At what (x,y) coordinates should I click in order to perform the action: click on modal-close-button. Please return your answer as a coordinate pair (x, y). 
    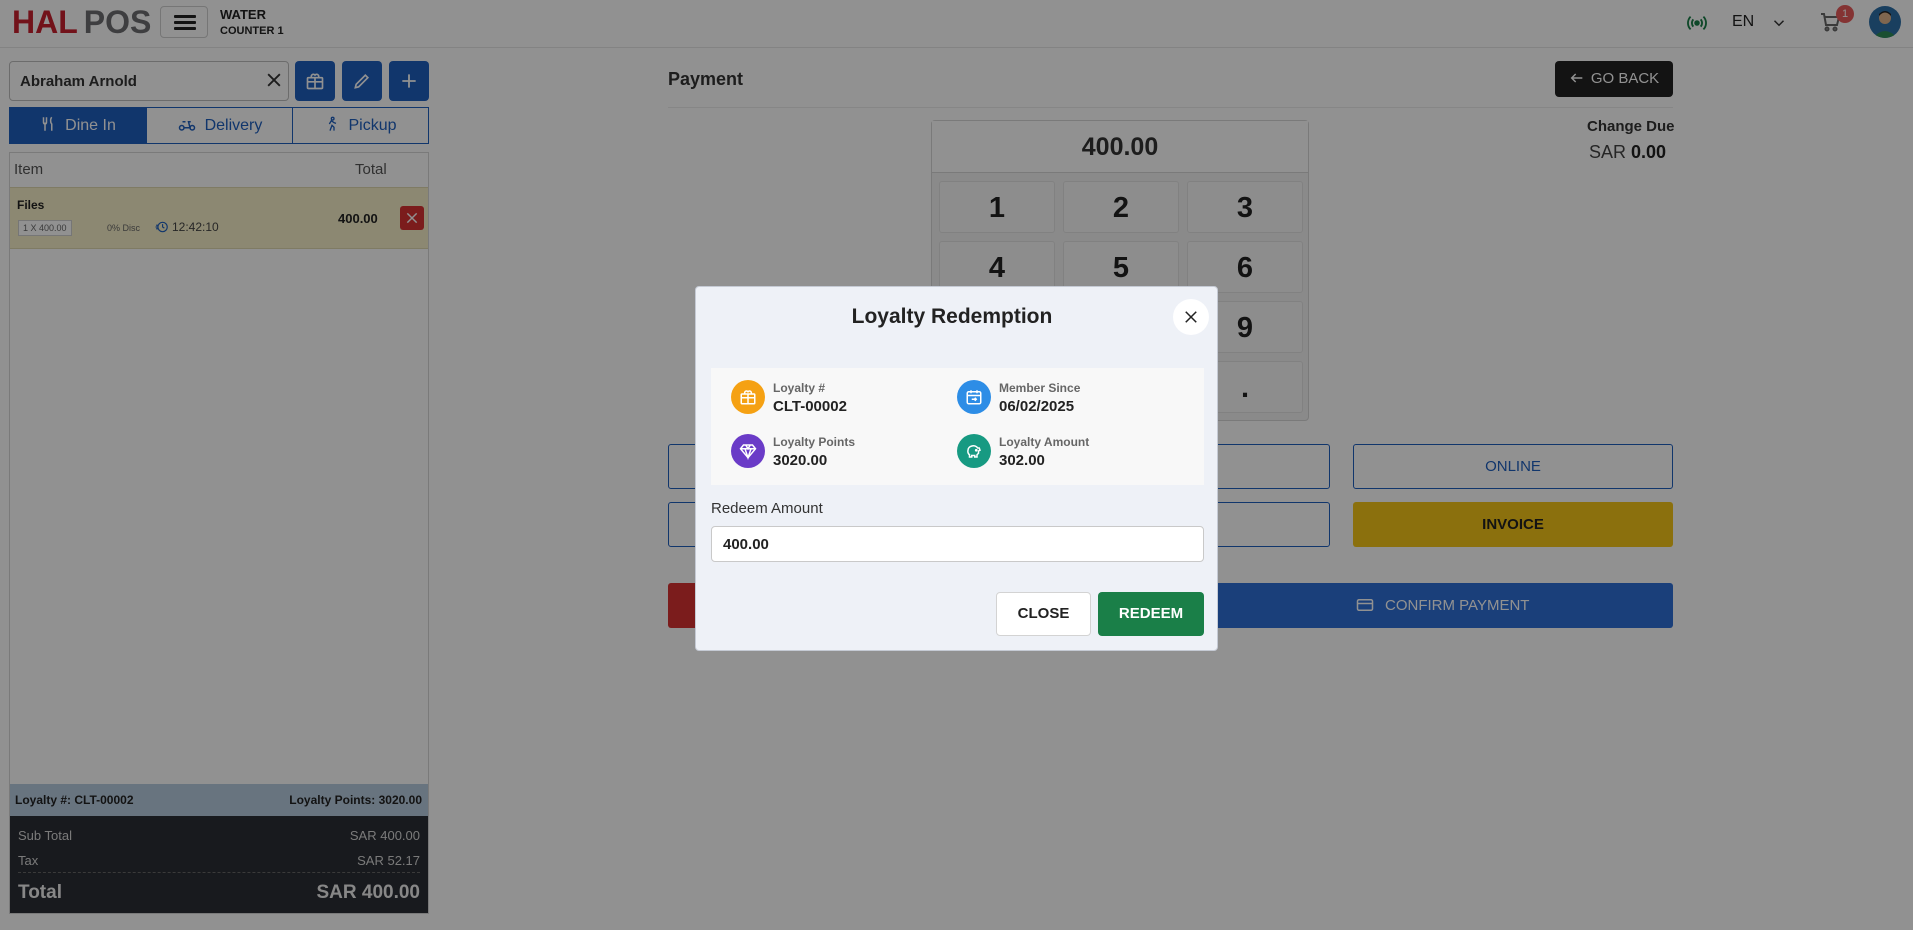
    Looking at the image, I should click on (1191, 317).